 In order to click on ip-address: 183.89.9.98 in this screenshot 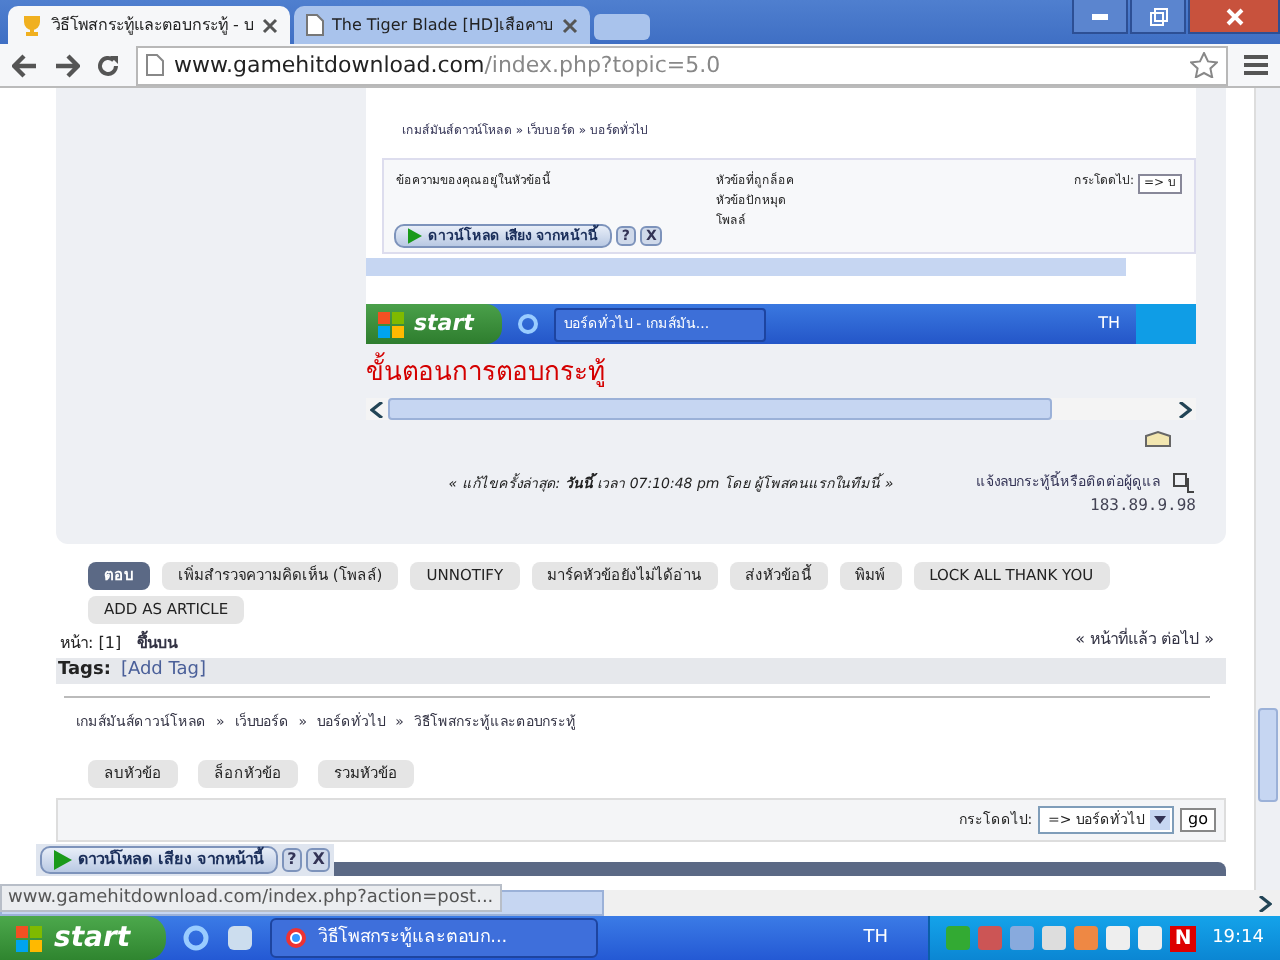, I will do `click(1143, 506)`.